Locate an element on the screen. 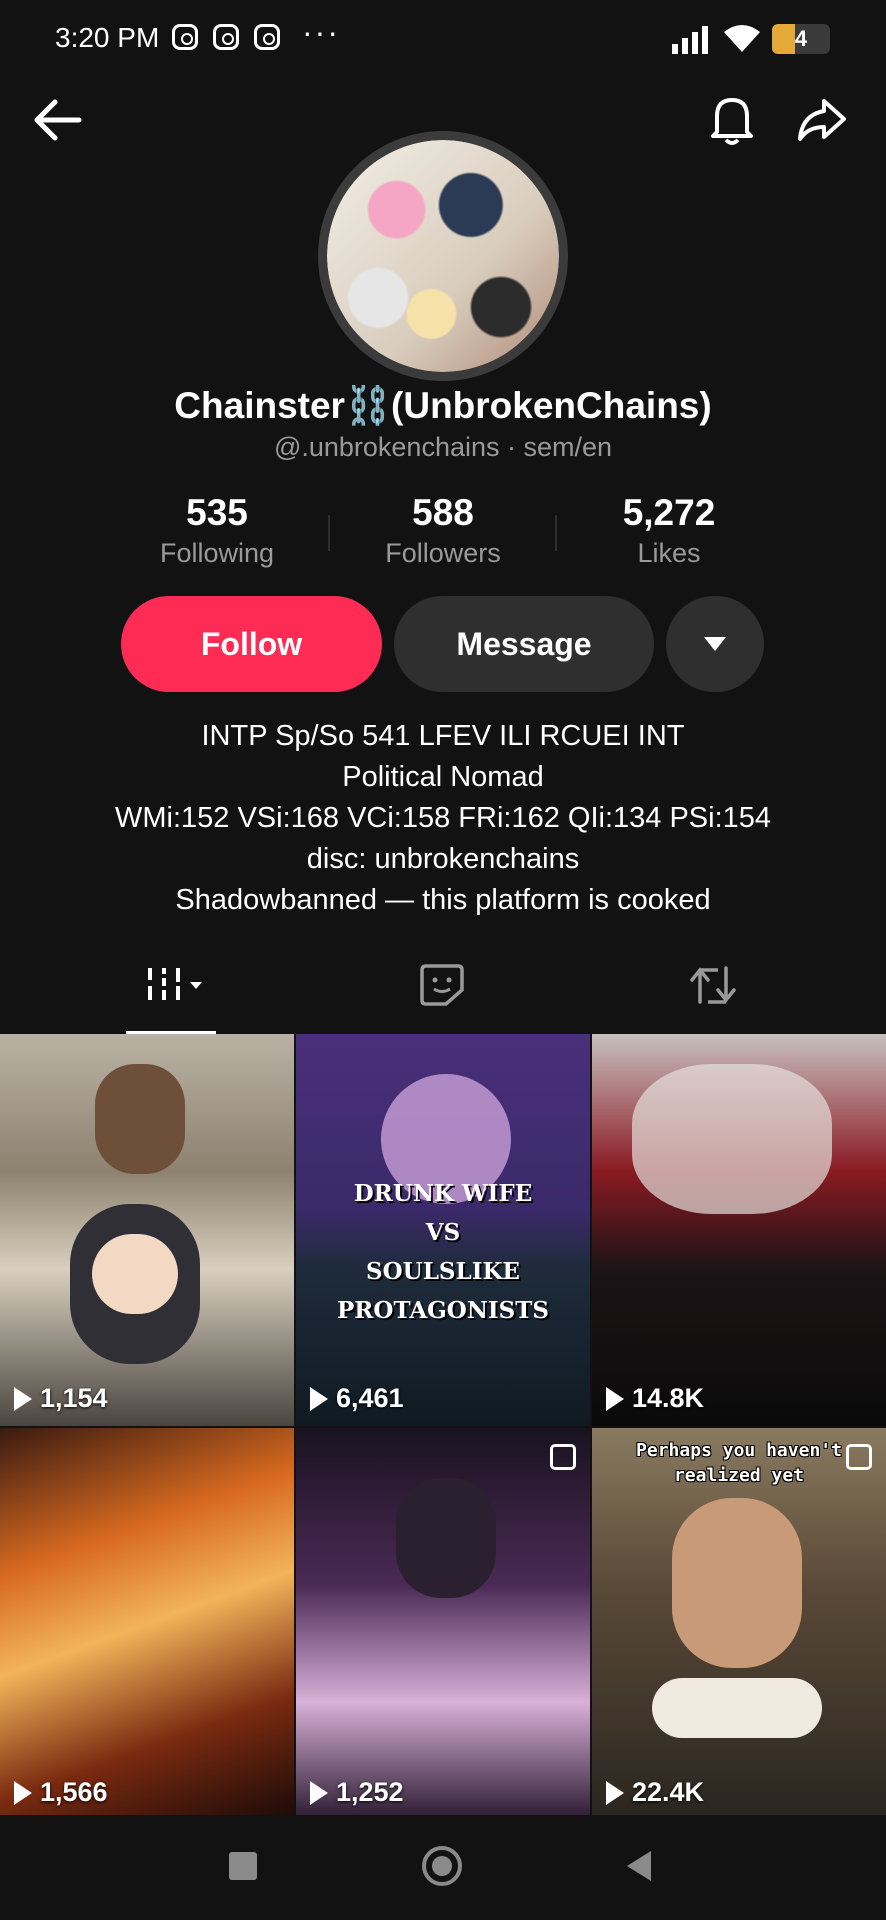  caret-down-icon is located at coordinates (715, 644).